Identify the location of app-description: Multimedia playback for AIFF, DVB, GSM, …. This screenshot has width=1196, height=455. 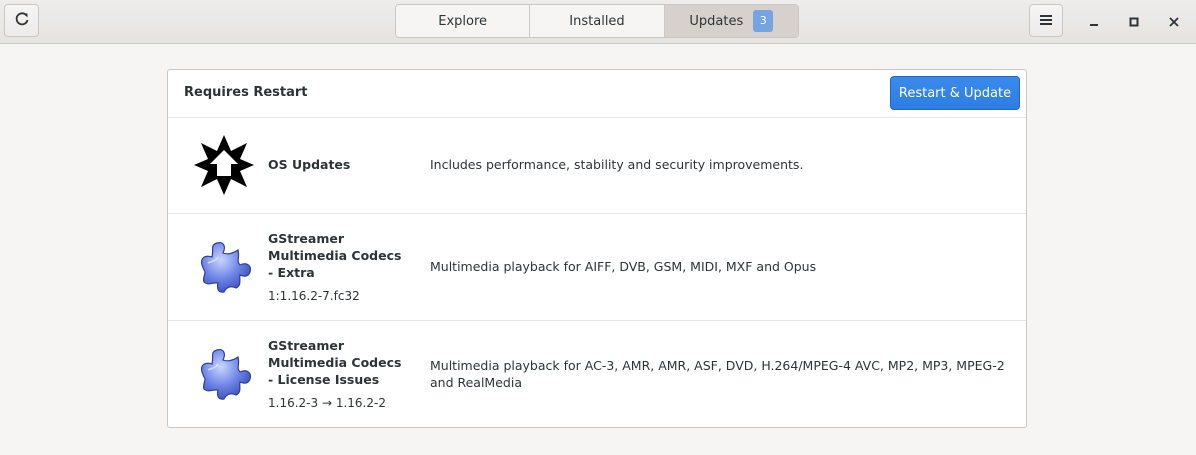
(623, 266).